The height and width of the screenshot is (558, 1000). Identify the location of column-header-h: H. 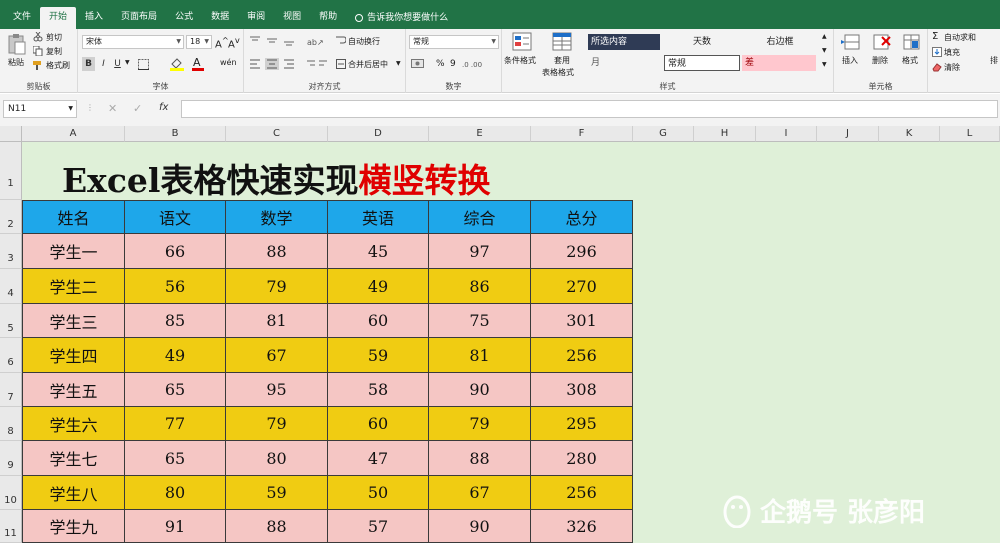
(725, 134).